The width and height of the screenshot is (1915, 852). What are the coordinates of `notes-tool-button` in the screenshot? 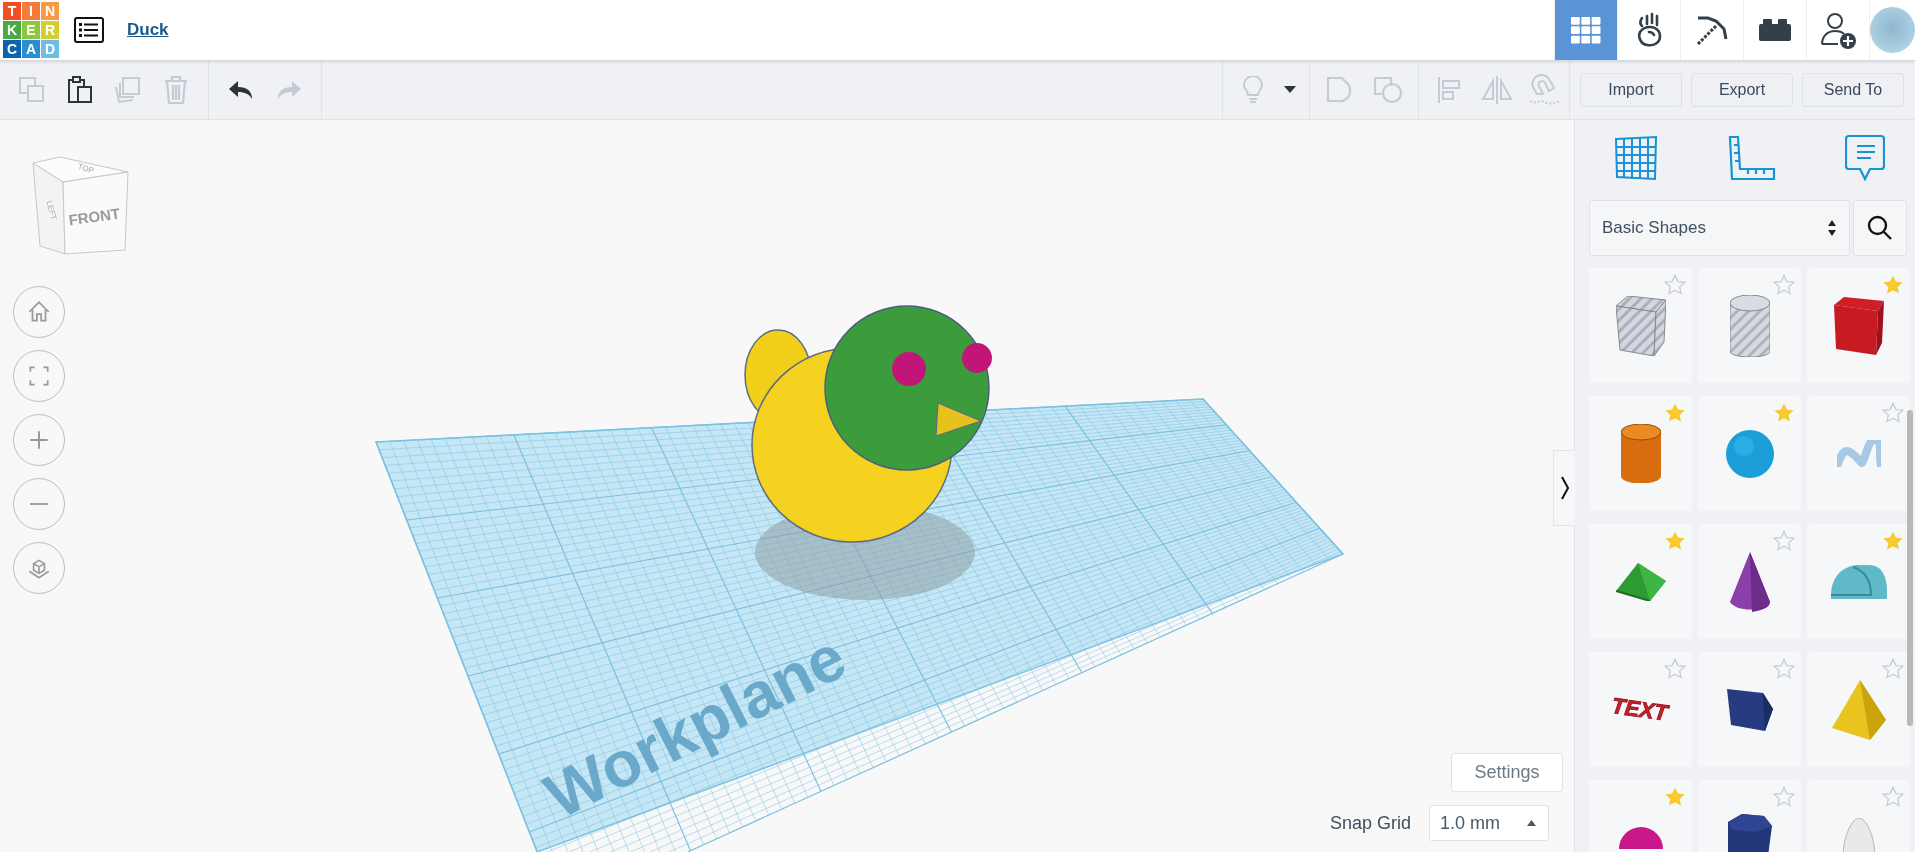 It's located at (1865, 158).